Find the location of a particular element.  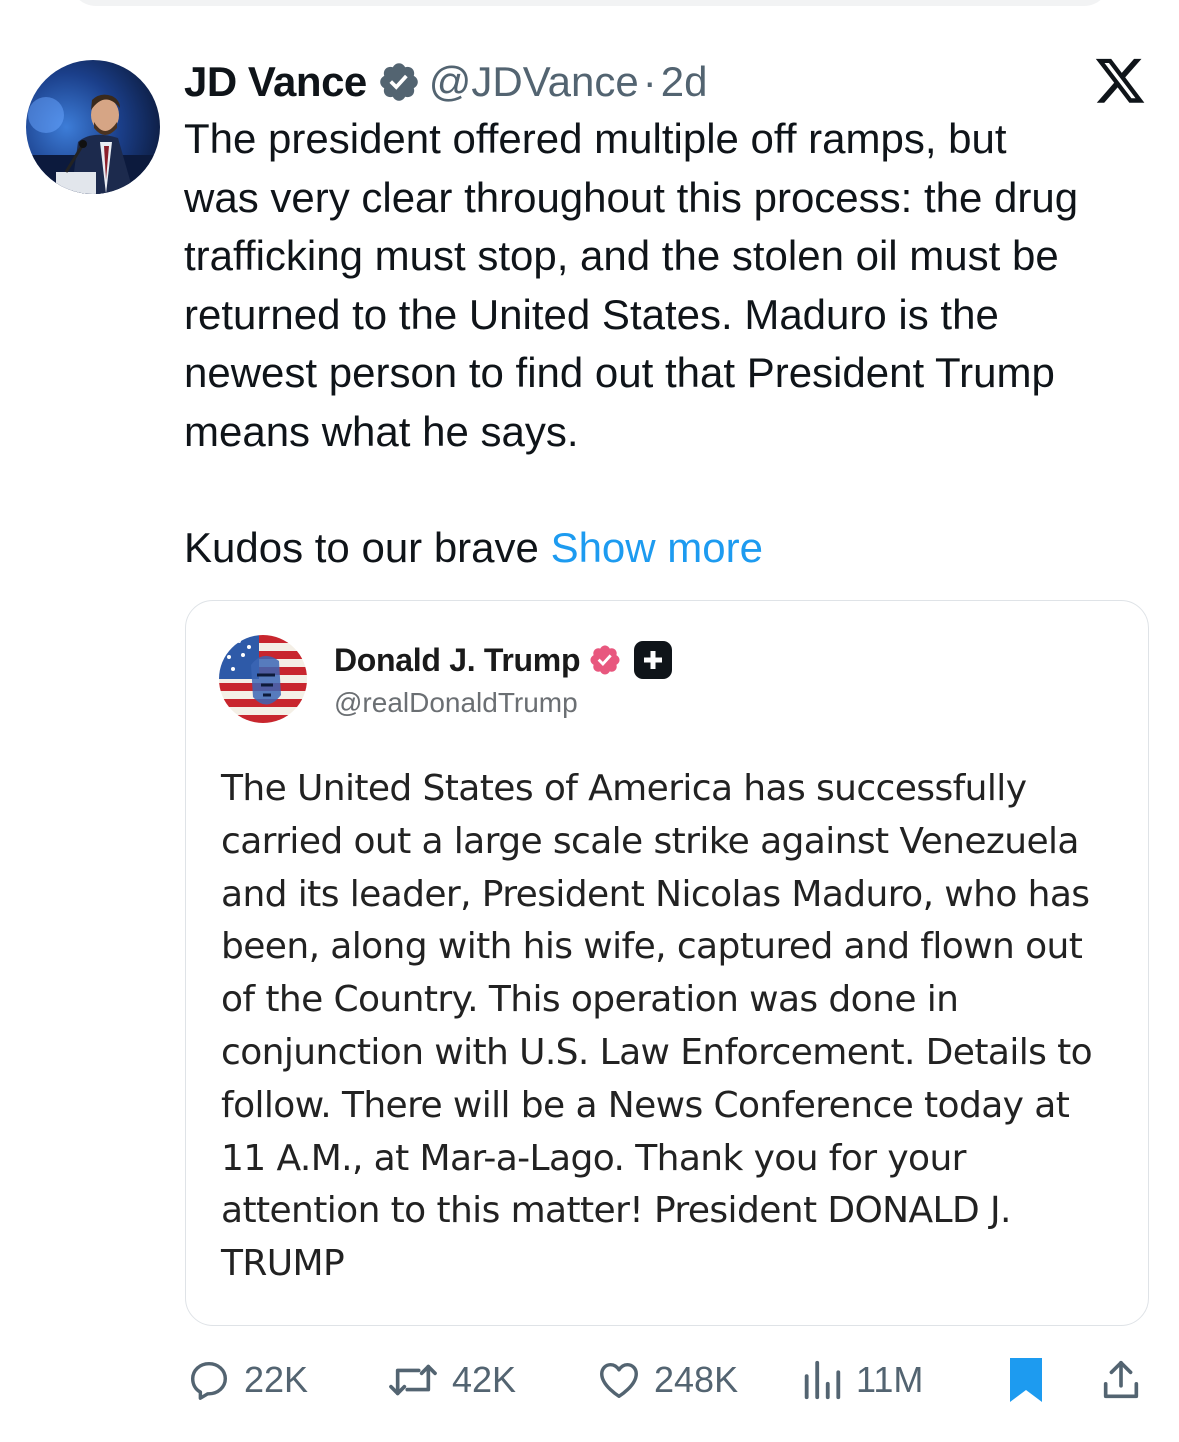

show-more-link: Show more is located at coordinates (657, 547).